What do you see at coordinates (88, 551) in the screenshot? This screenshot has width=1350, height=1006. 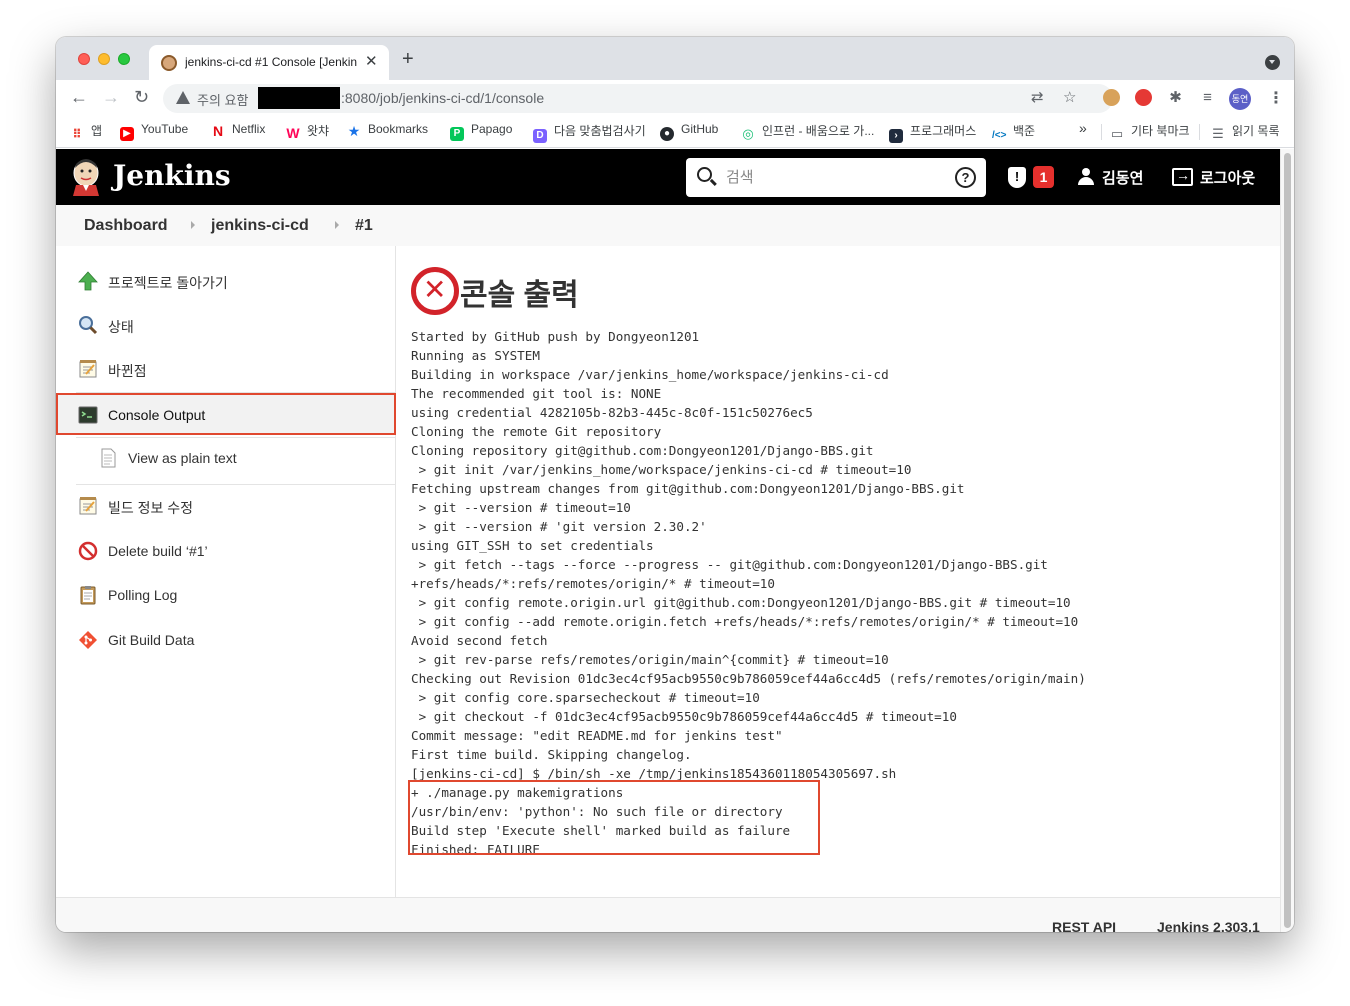 I see `no-entry-icon` at bounding box center [88, 551].